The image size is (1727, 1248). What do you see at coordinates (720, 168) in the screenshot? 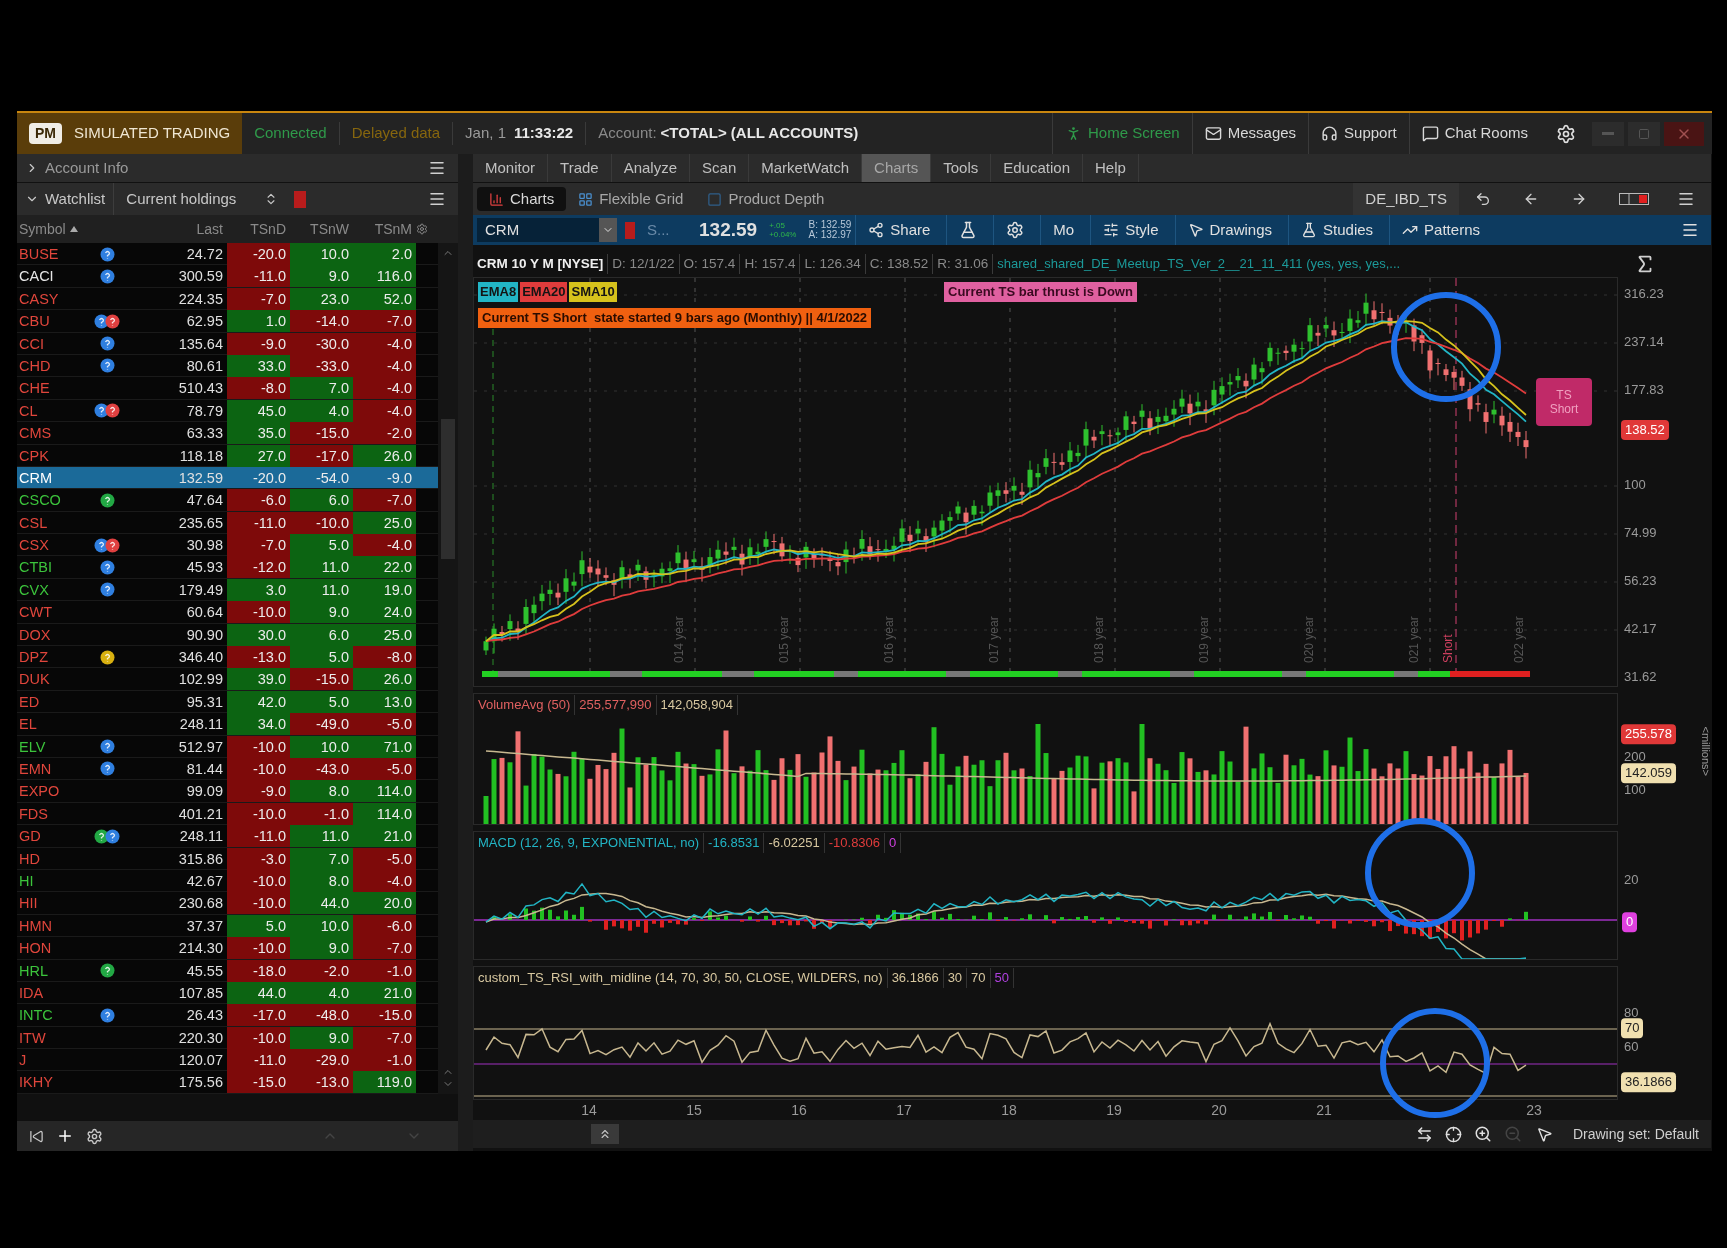
I see `nav-tab: Scan` at bounding box center [720, 168].